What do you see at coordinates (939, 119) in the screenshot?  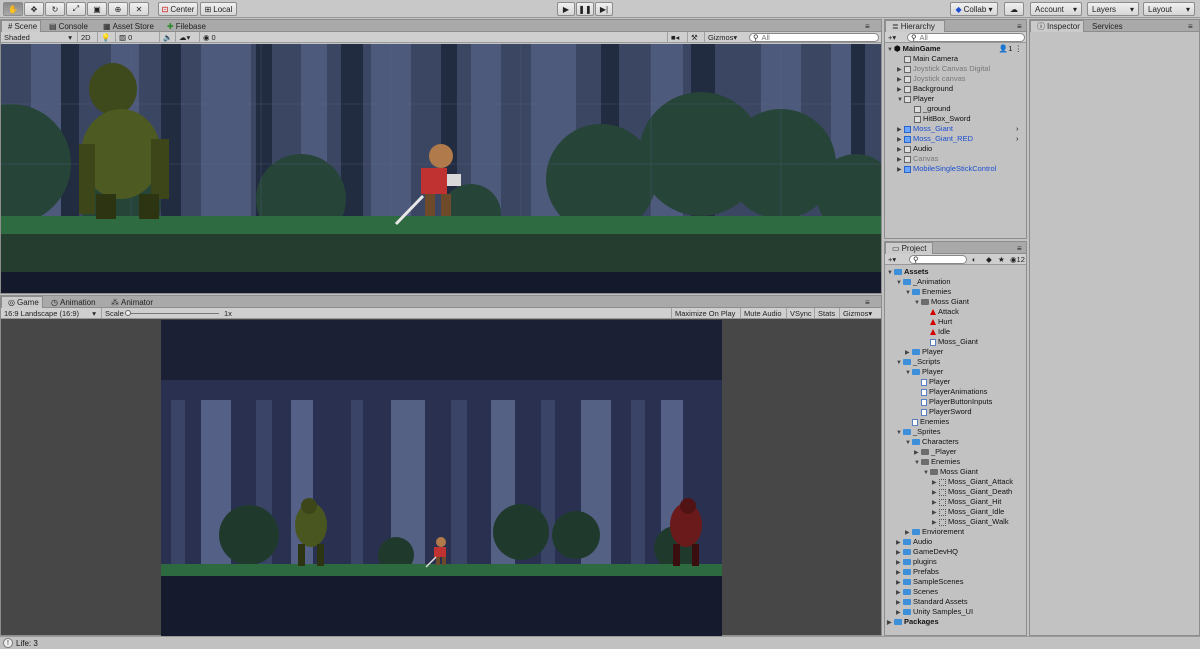 I see `hierarchy-item: HitBox_Sword` at bounding box center [939, 119].